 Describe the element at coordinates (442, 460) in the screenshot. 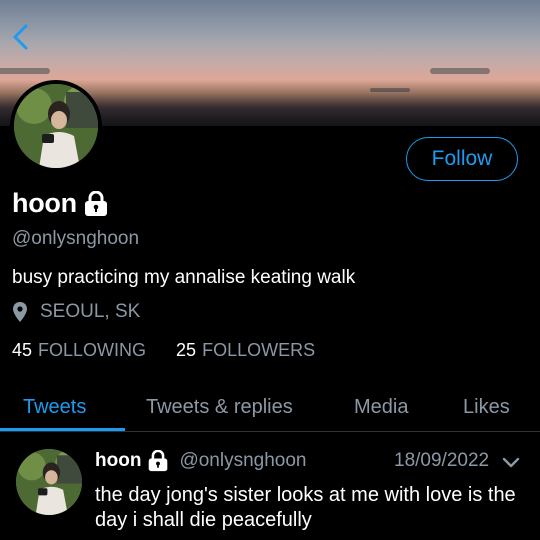

I see `tweet-date: 18/09/2022` at that location.